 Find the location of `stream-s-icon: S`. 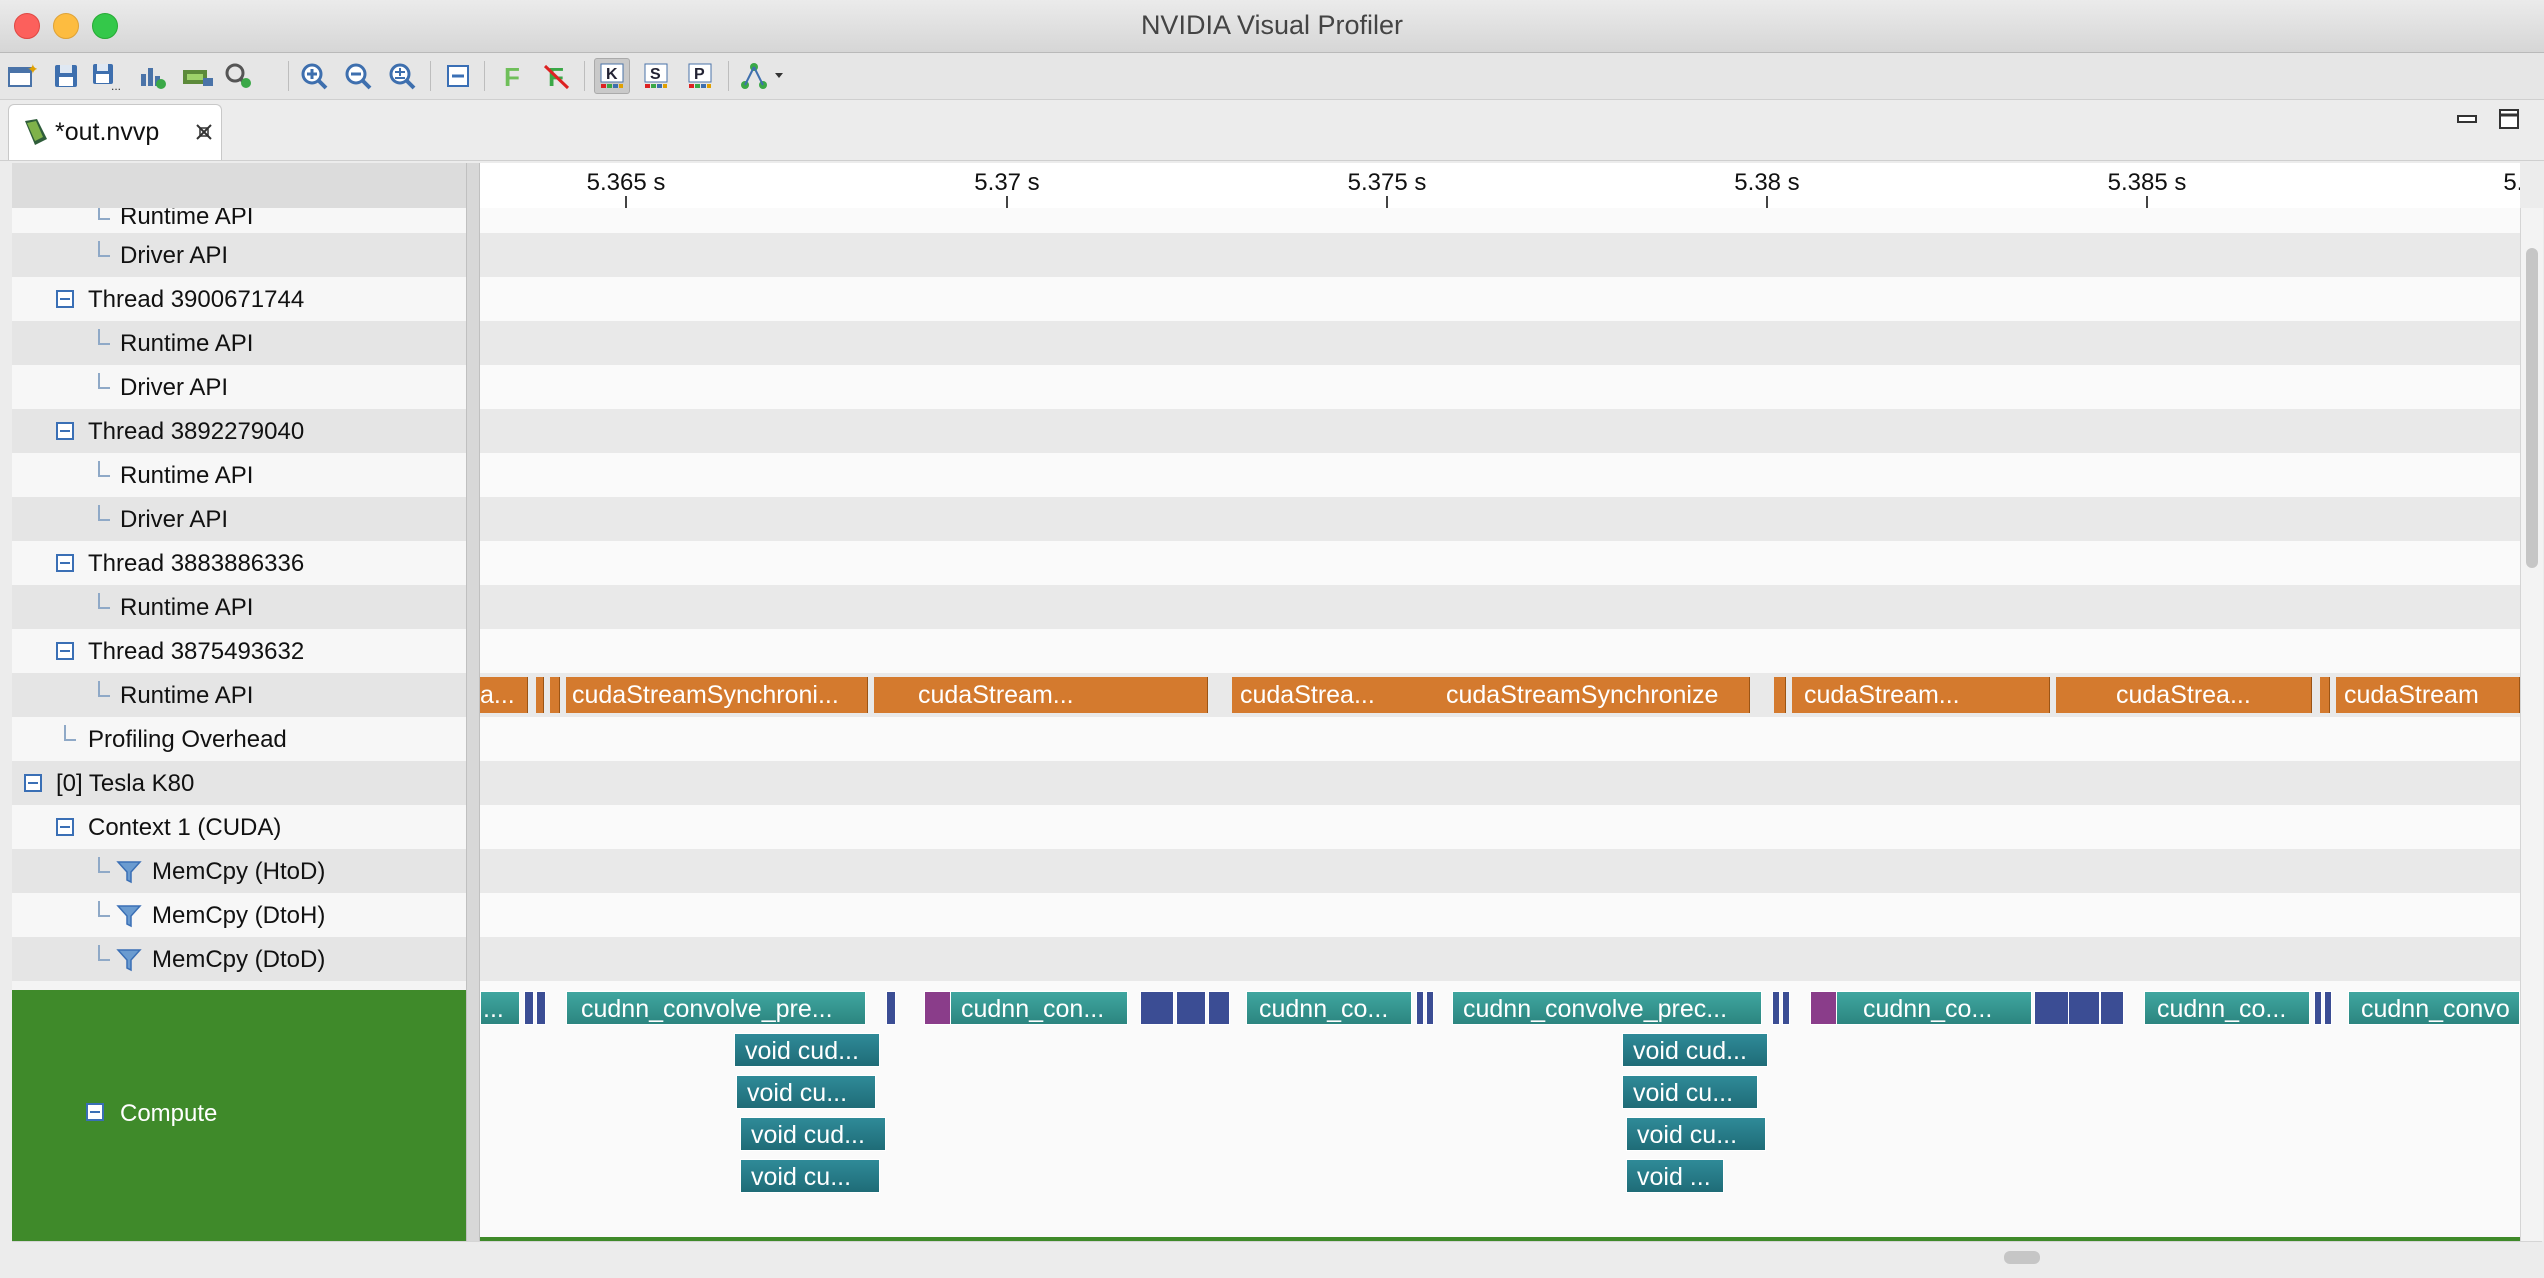

stream-s-icon: S is located at coordinates (656, 76).